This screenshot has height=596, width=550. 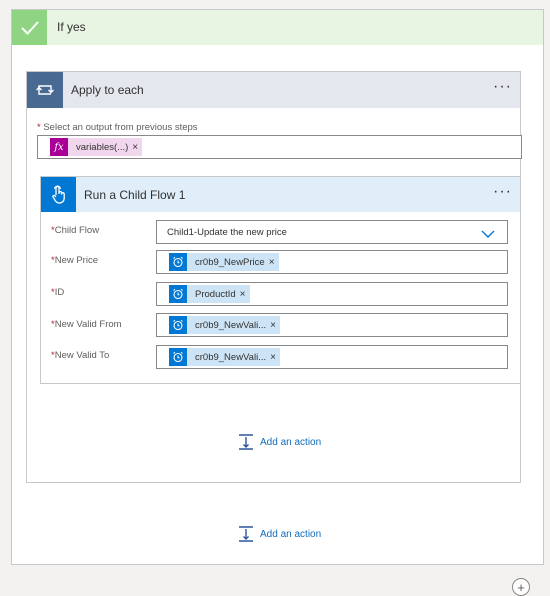 I want to click on child-flow-dropdown: Child1-Update the new price, so click(x=332, y=232).